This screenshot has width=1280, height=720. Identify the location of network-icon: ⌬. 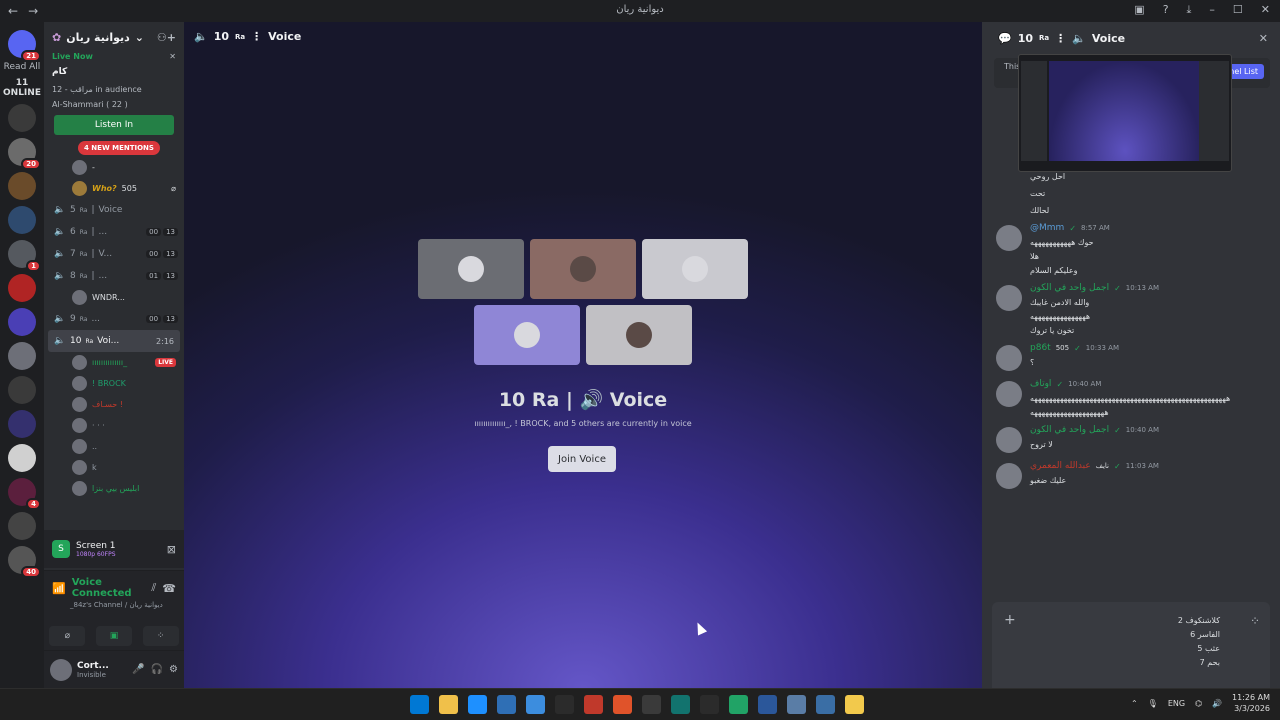
(1198, 703).